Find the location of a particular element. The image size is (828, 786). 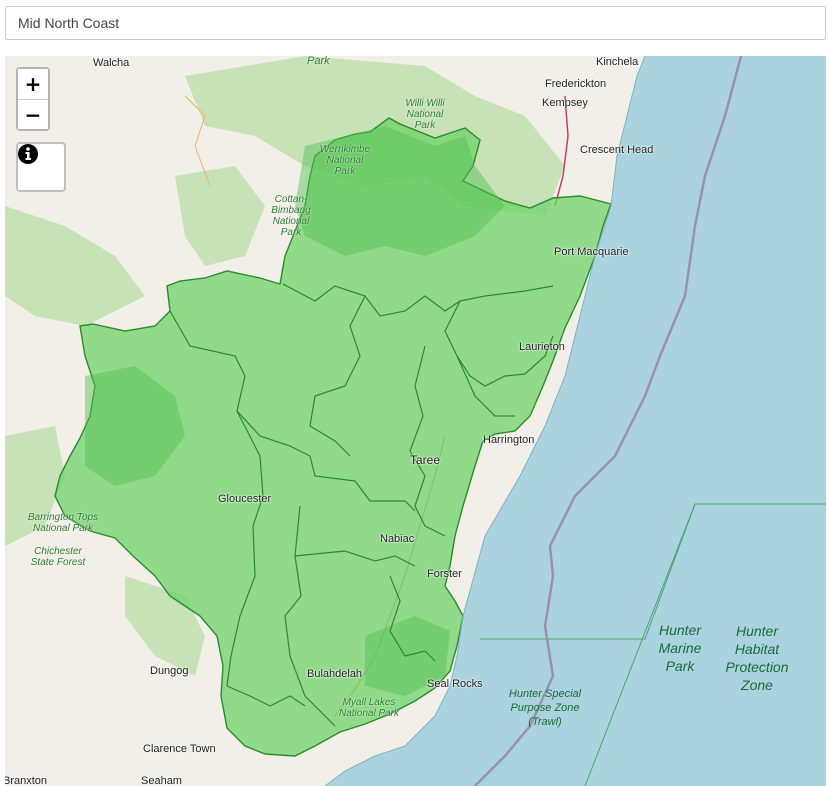

park-label-top: Park is located at coordinates (318, 61).